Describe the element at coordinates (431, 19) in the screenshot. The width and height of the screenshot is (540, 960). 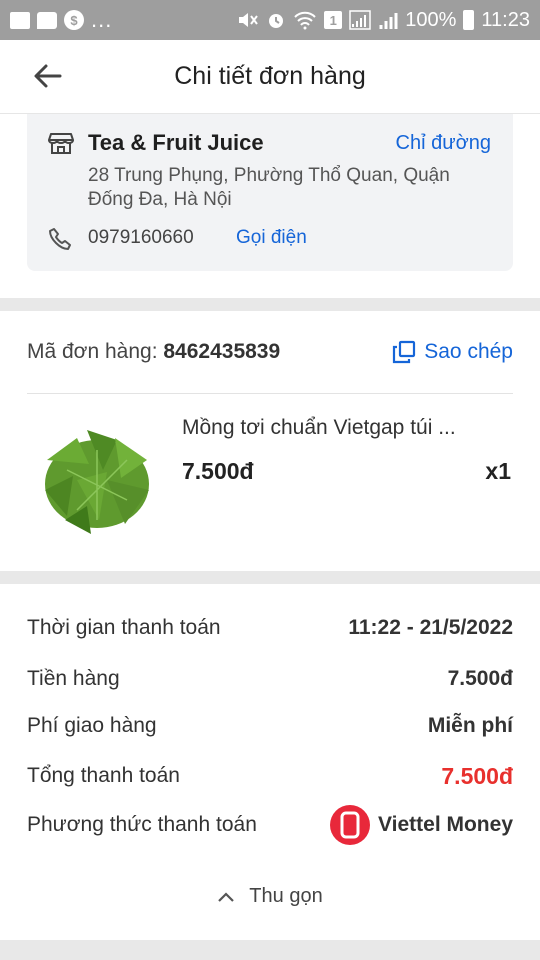
I see `battery-percent: 100%` at that location.